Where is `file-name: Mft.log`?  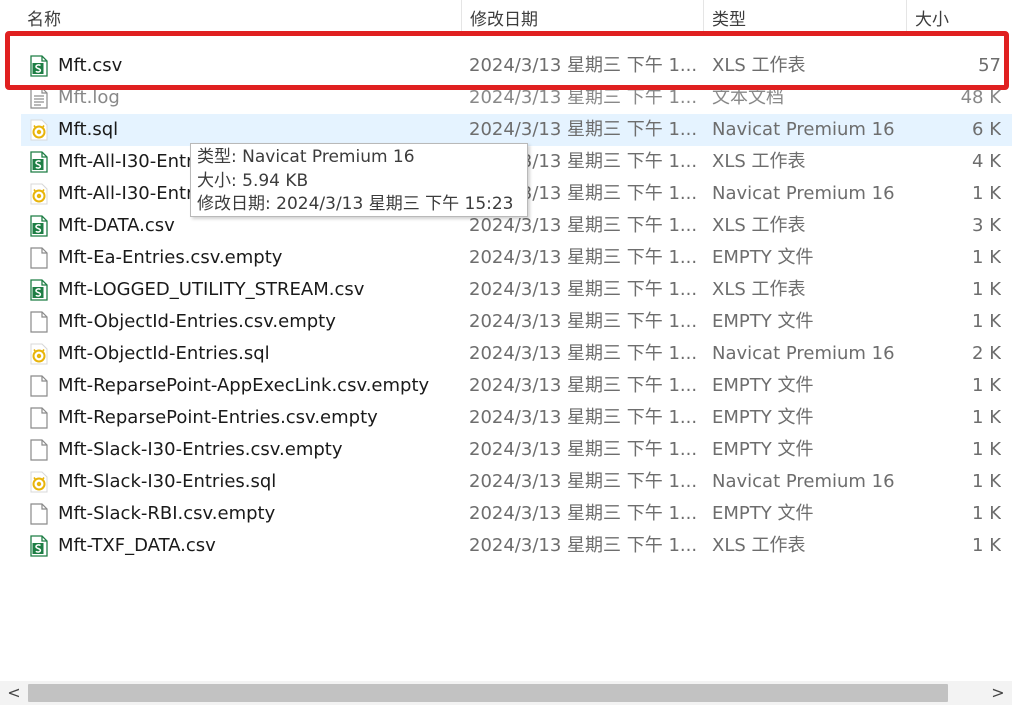 file-name: Mft.log is located at coordinates (89, 97).